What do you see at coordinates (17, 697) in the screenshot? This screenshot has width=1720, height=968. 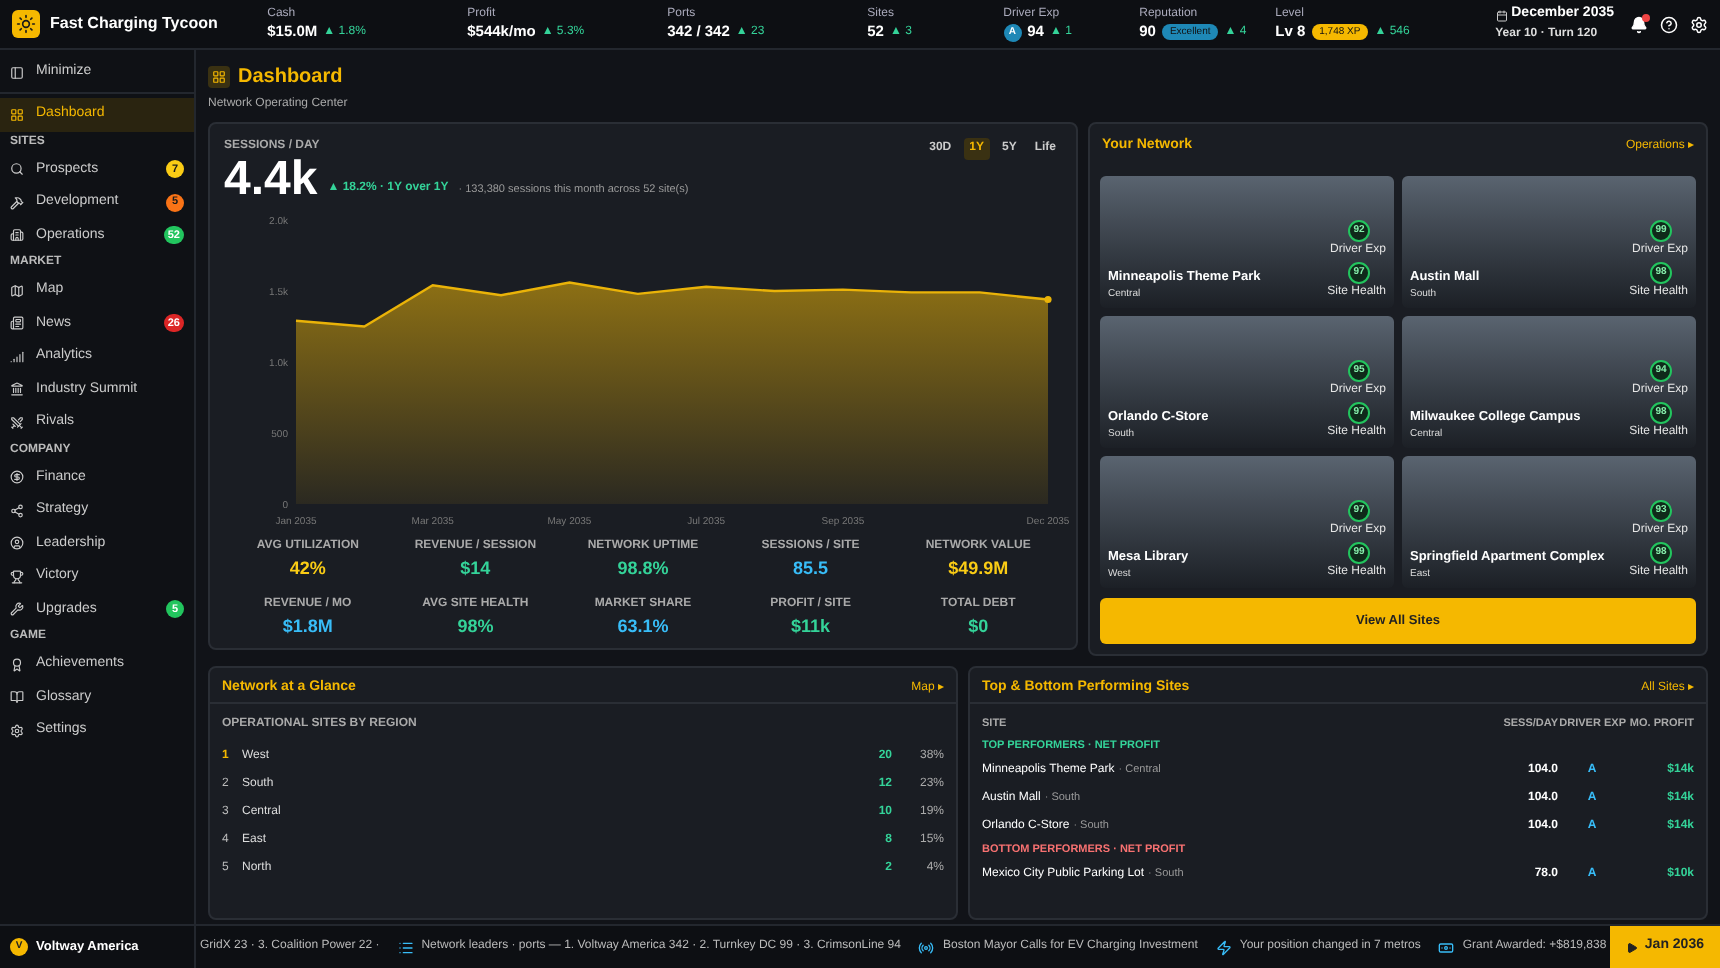 I see `book-icon` at bounding box center [17, 697].